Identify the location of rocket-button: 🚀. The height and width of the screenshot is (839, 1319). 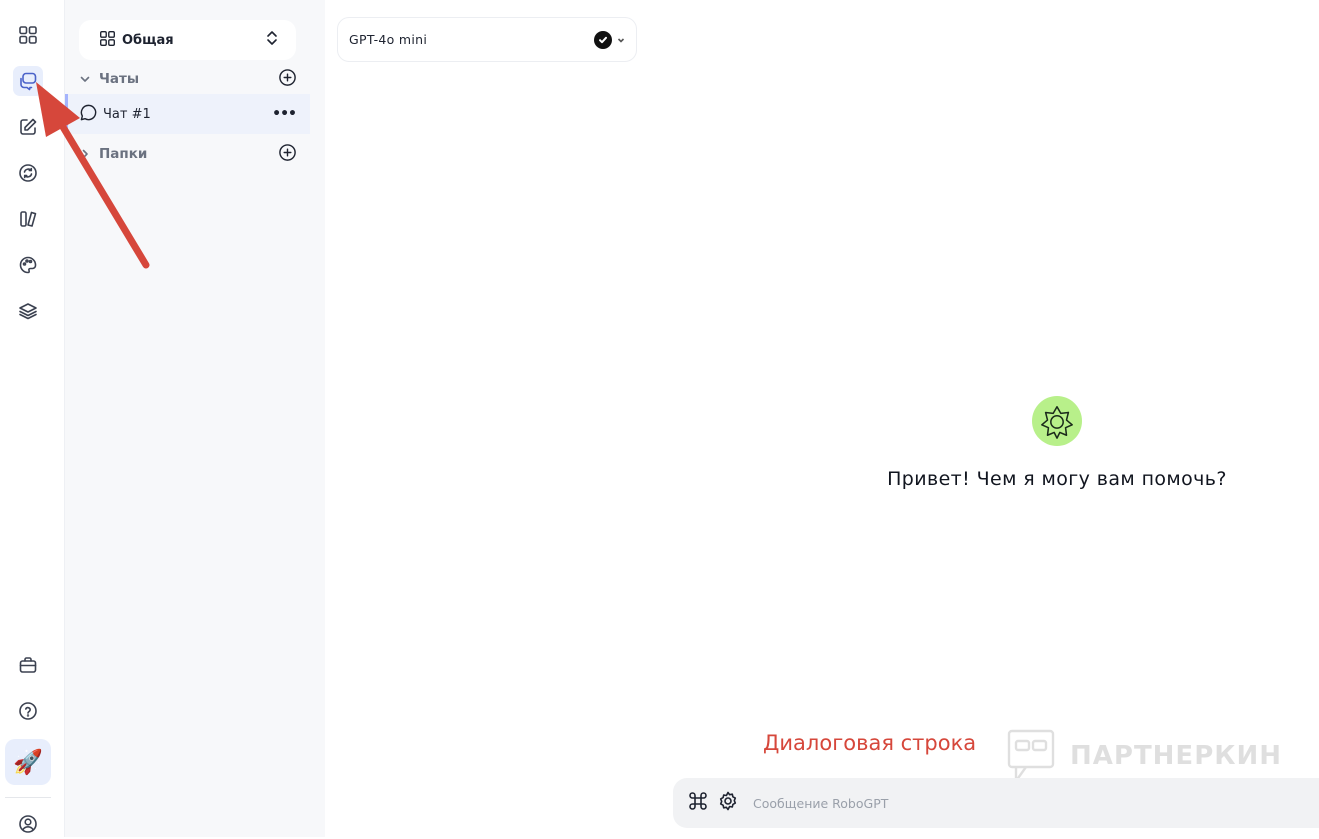
(28, 762).